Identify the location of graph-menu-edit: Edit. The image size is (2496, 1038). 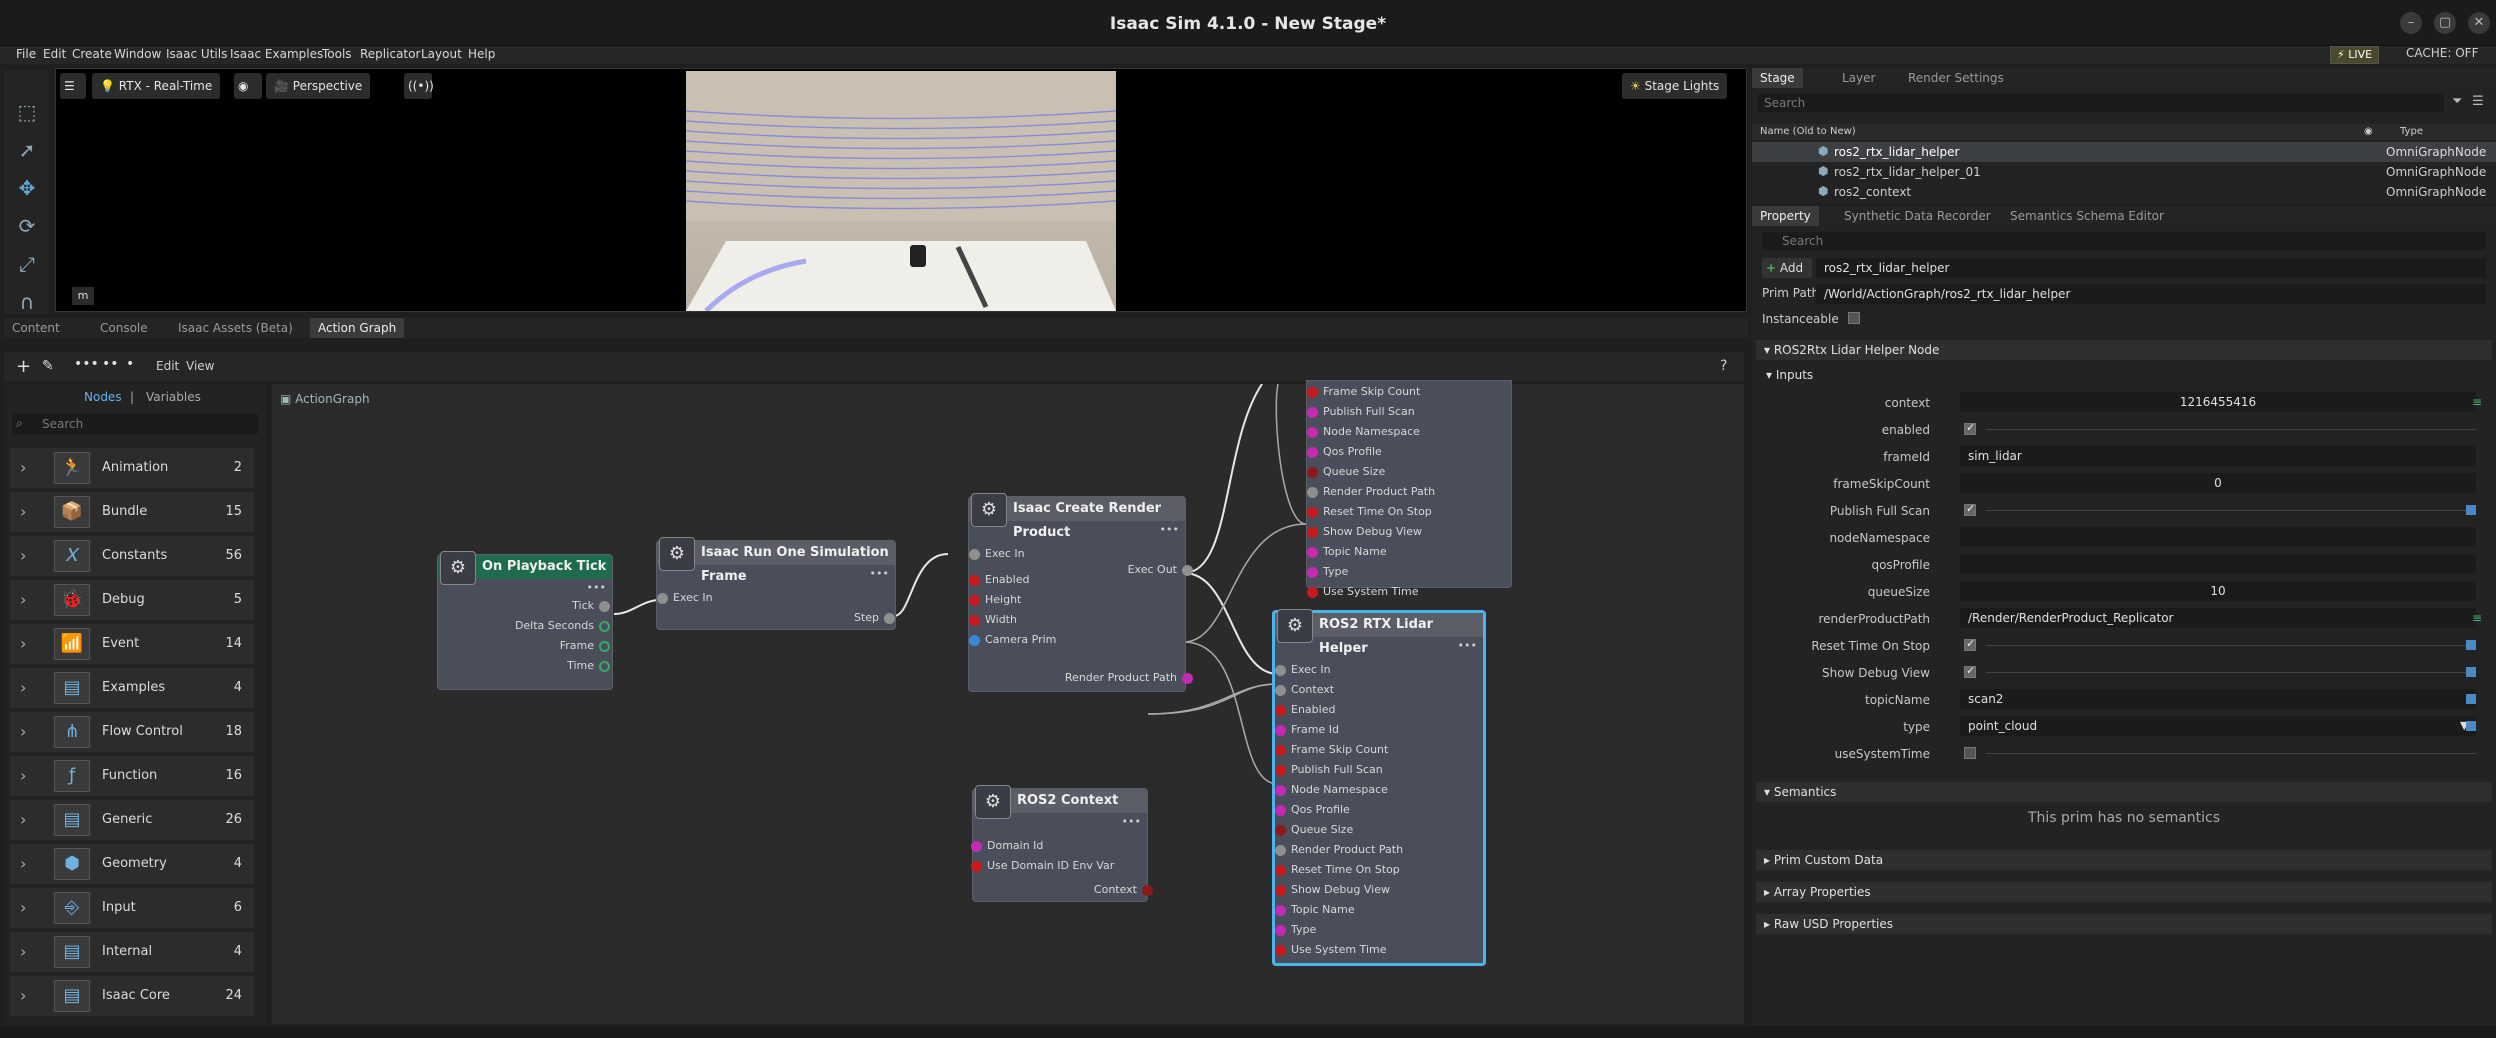
(167, 366).